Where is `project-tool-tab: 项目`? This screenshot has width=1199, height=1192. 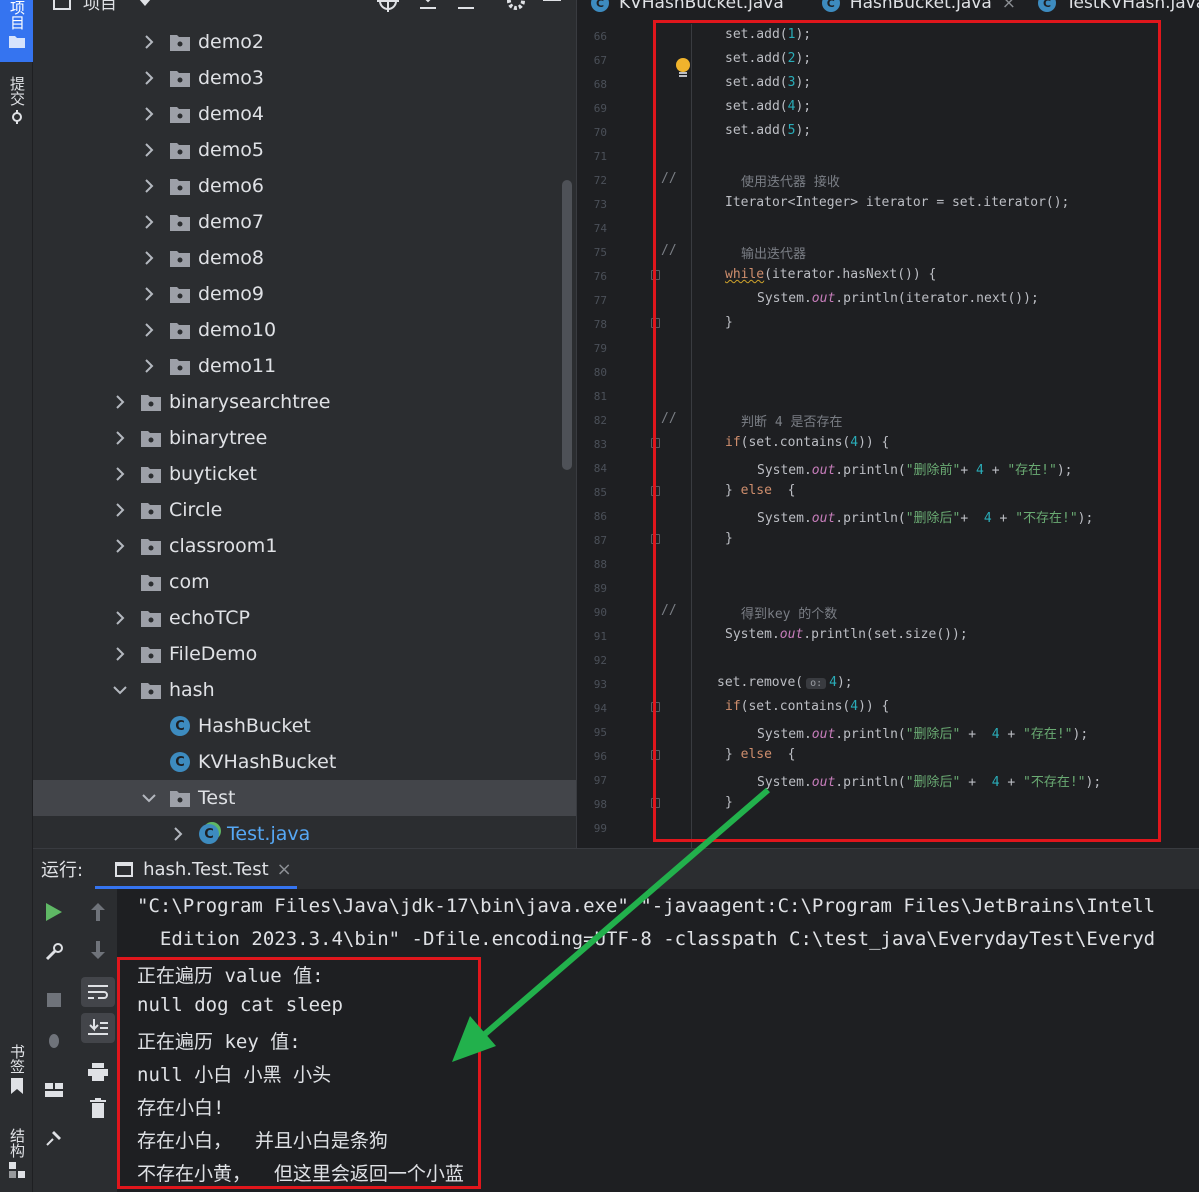 project-tool-tab: 项目 is located at coordinates (16, 31).